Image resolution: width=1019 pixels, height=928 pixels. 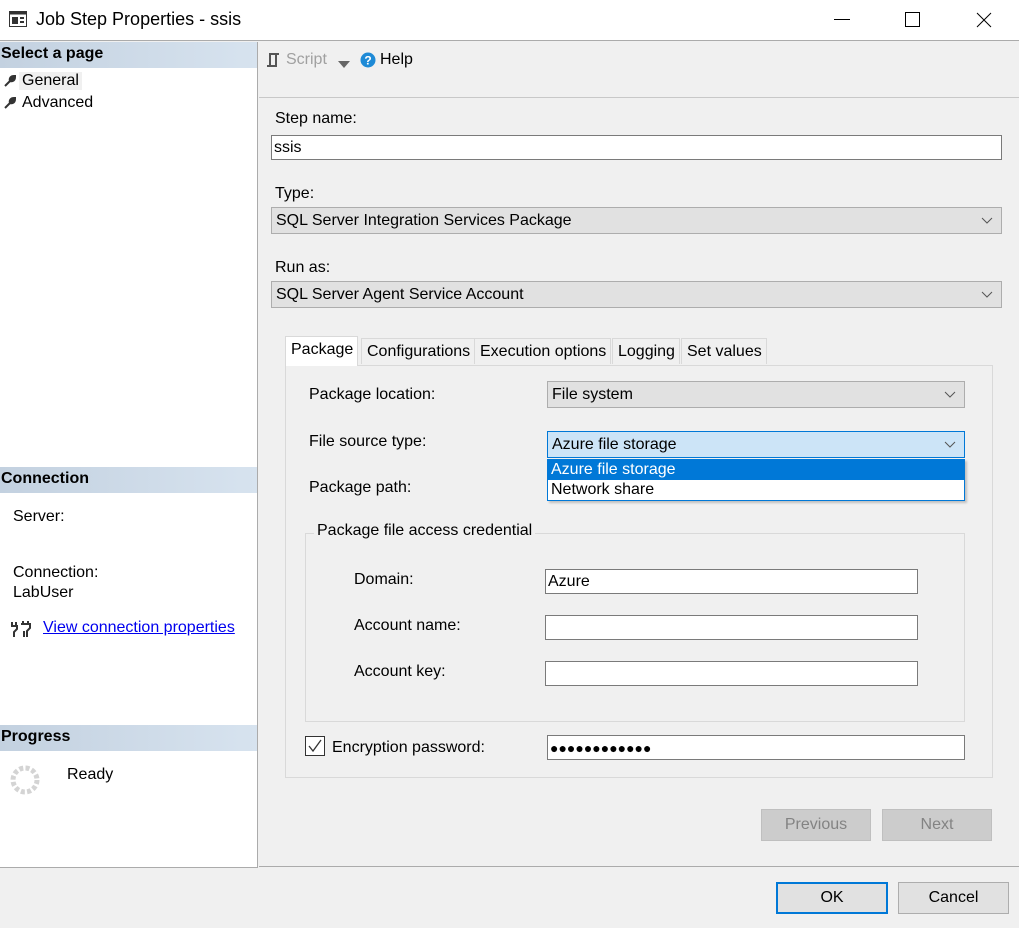 I want to click on package-location-select: File system, so click(x=756, y=394).